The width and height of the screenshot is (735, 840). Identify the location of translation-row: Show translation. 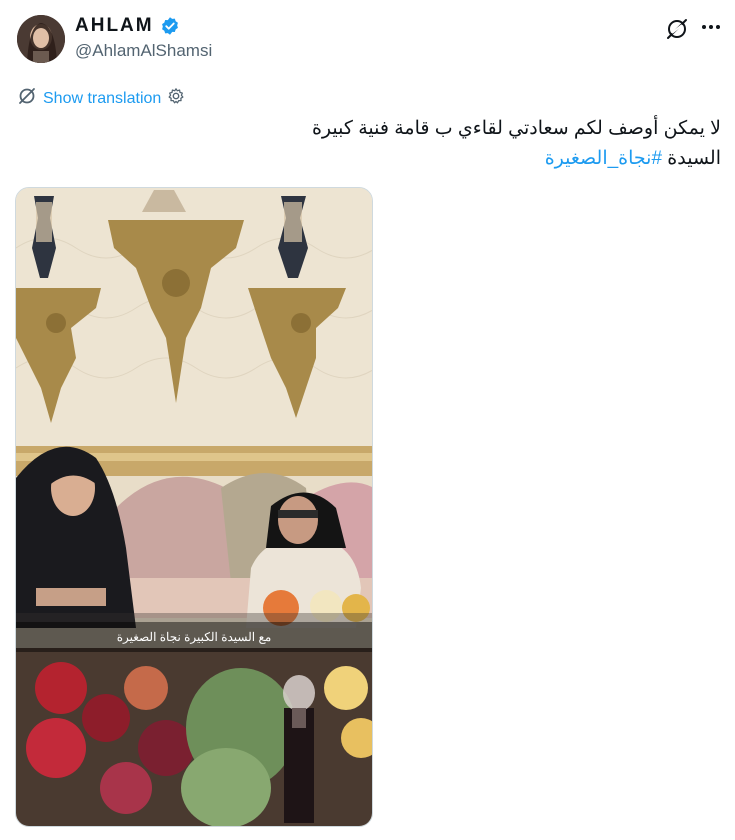
(101, 98).